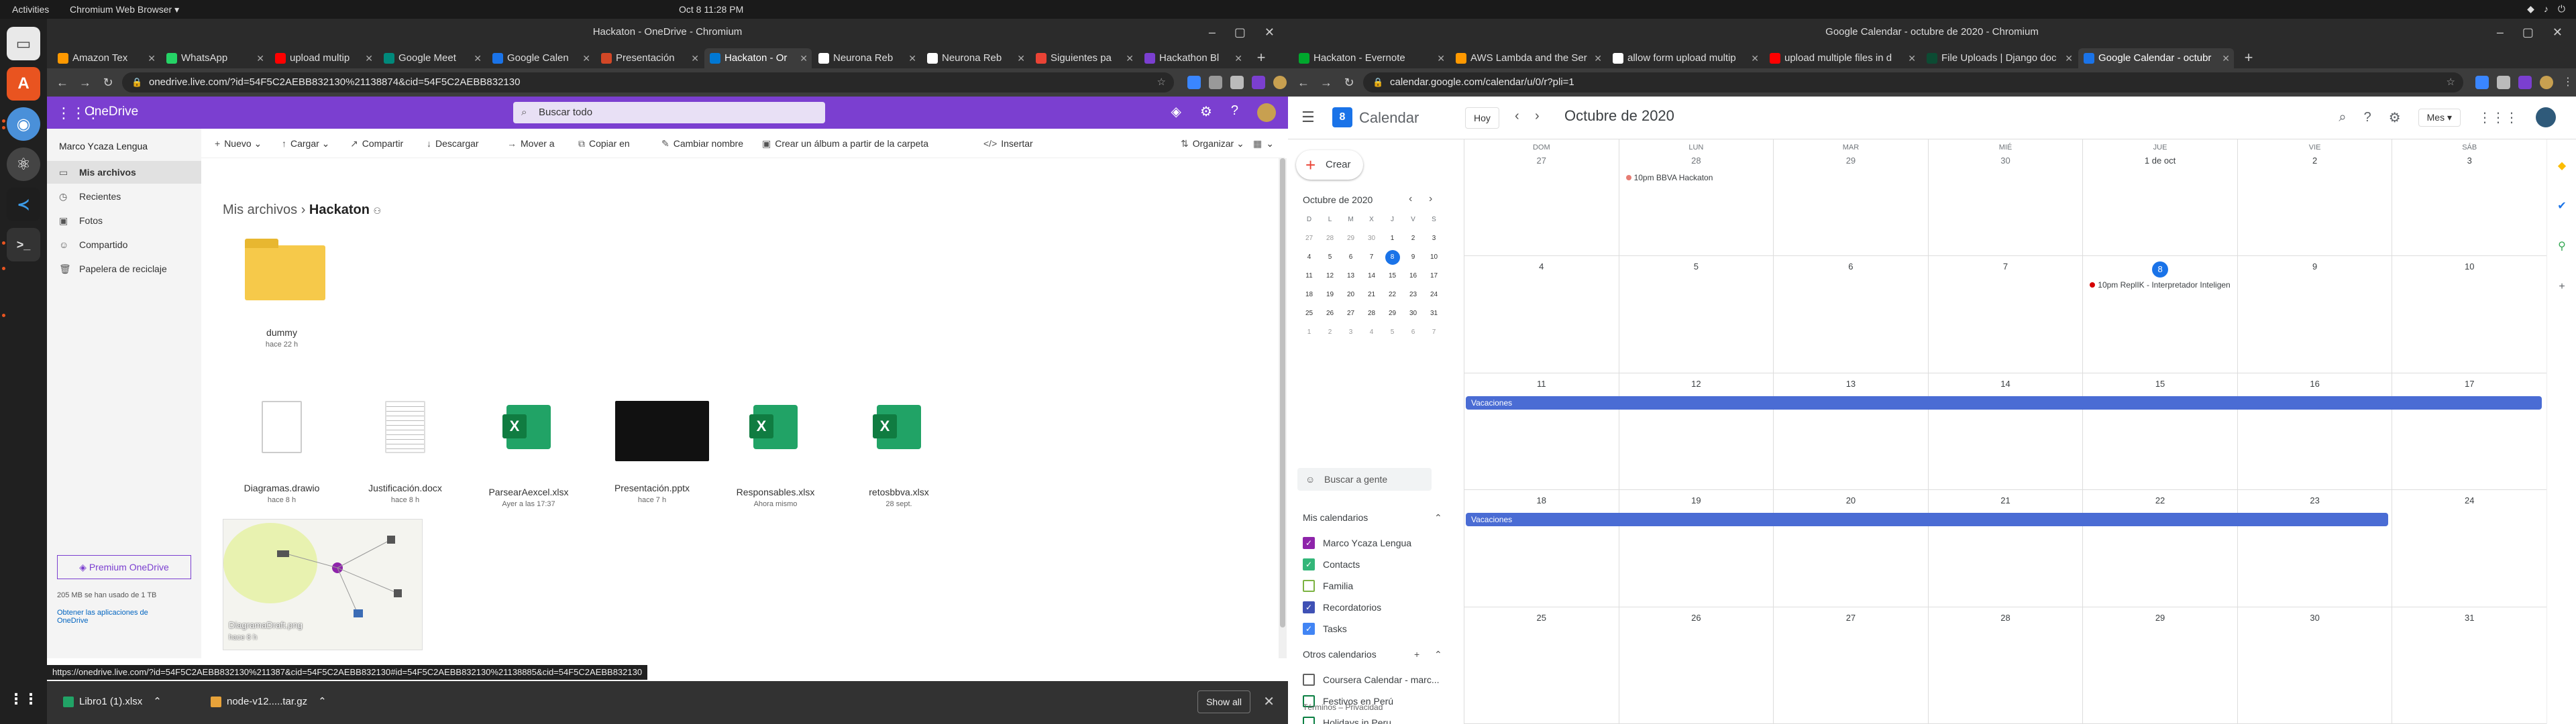 The width and height of the screenshot is (2576, 724). What do you see at coordinates (845, 143) in the screenshot?
I see `create-album-button: ▣ Crear un álbum a partir de la carpeta` at bounding box center [845, 143].